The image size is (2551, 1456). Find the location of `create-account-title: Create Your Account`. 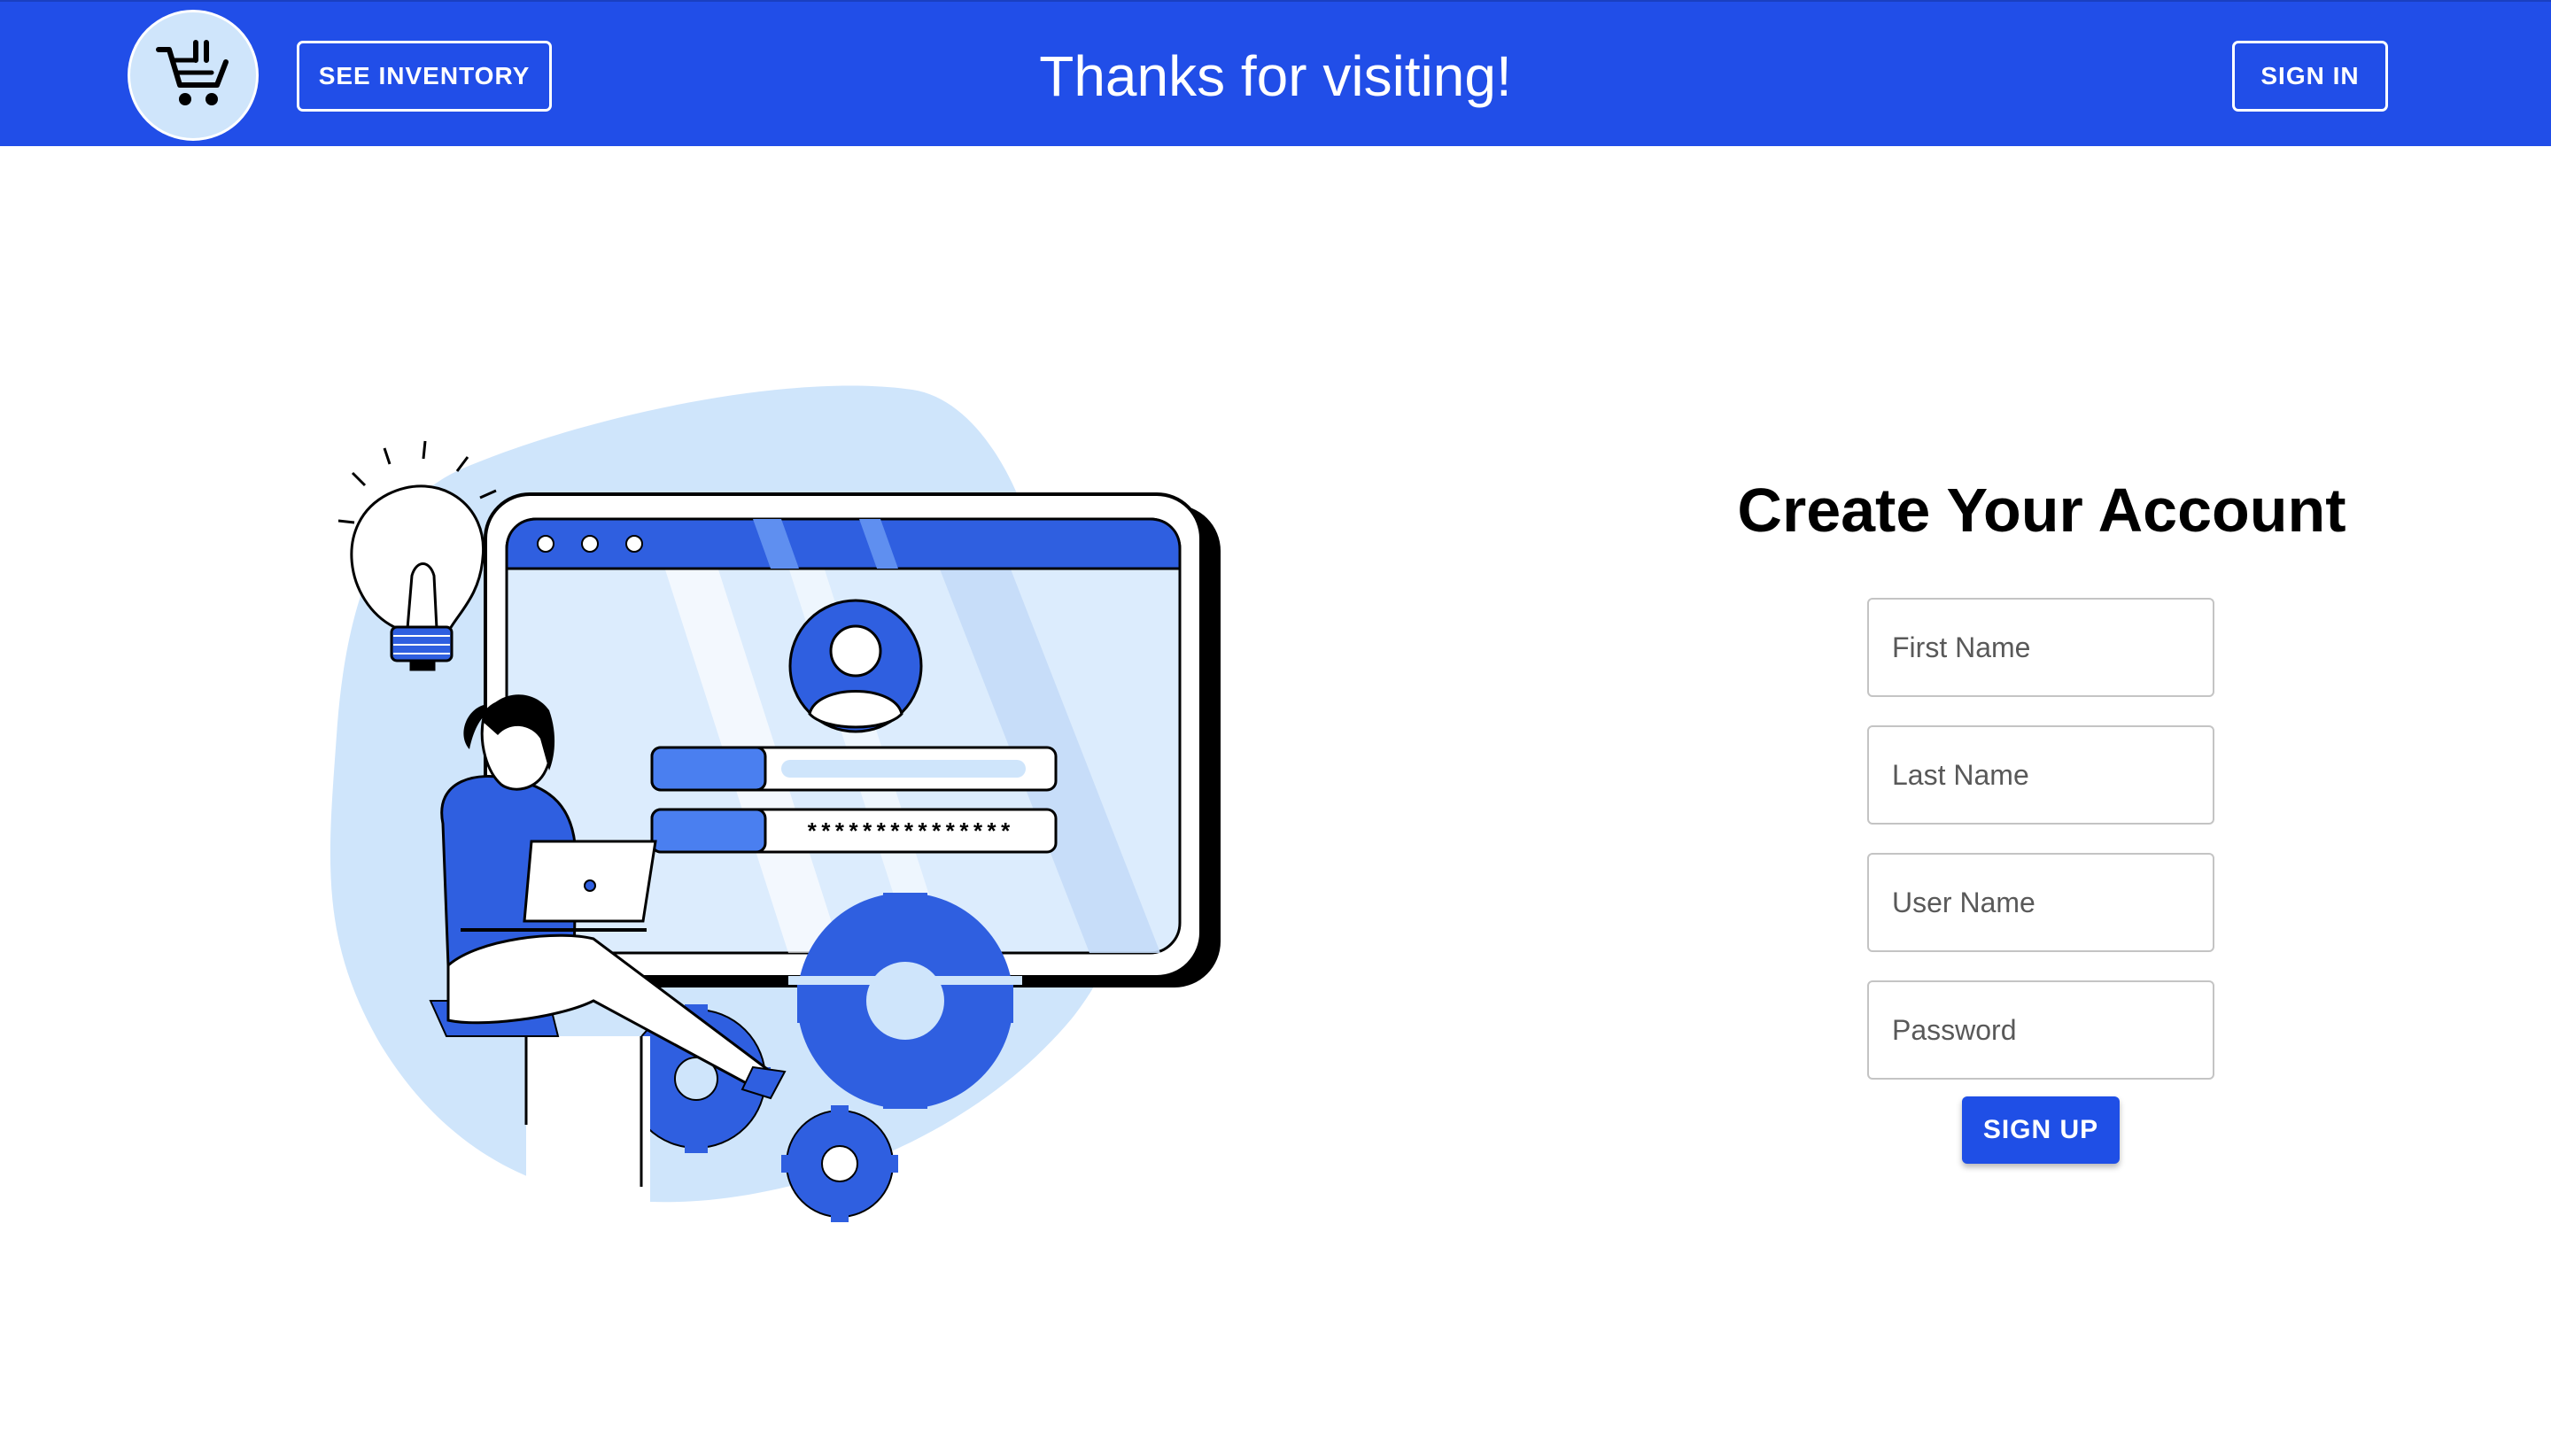

create-account-title: Create Your Account is located at coordinates (2041, 510).